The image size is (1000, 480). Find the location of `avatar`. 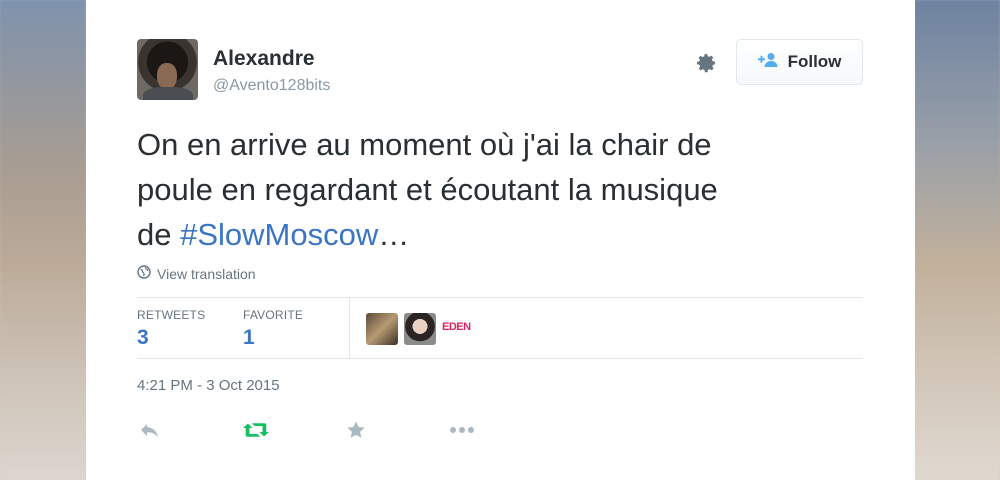

avatar is located at coordinates (167, 69).